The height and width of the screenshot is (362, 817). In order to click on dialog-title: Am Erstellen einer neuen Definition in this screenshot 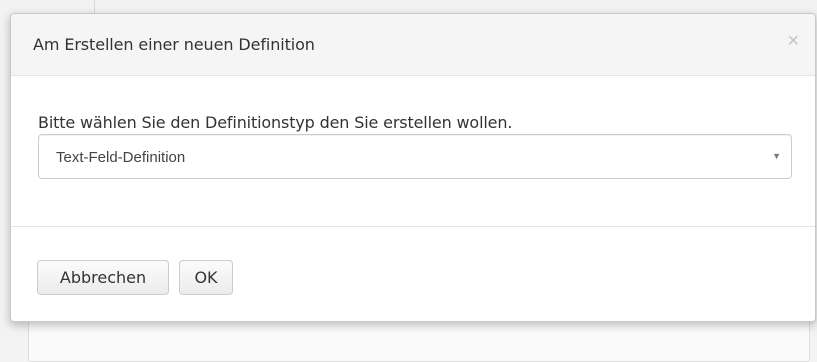, I will do `click(174, 44)`.